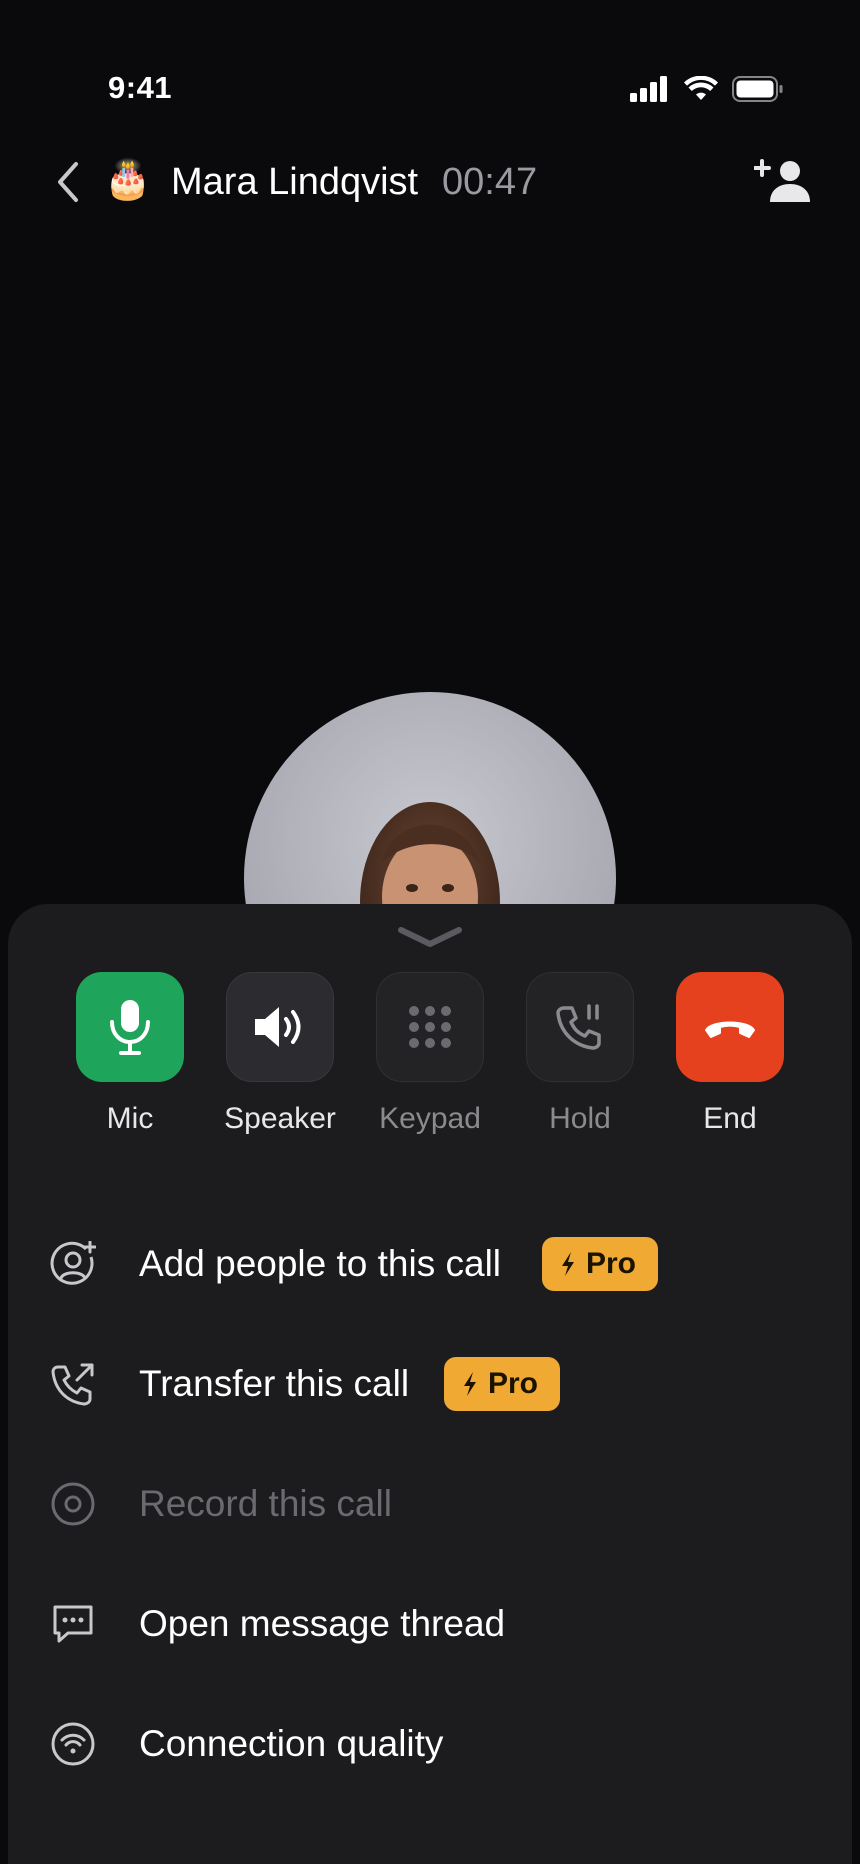 This screenshot has height=1864, width=860. I want to click on battery-icon, so click(757, 89).